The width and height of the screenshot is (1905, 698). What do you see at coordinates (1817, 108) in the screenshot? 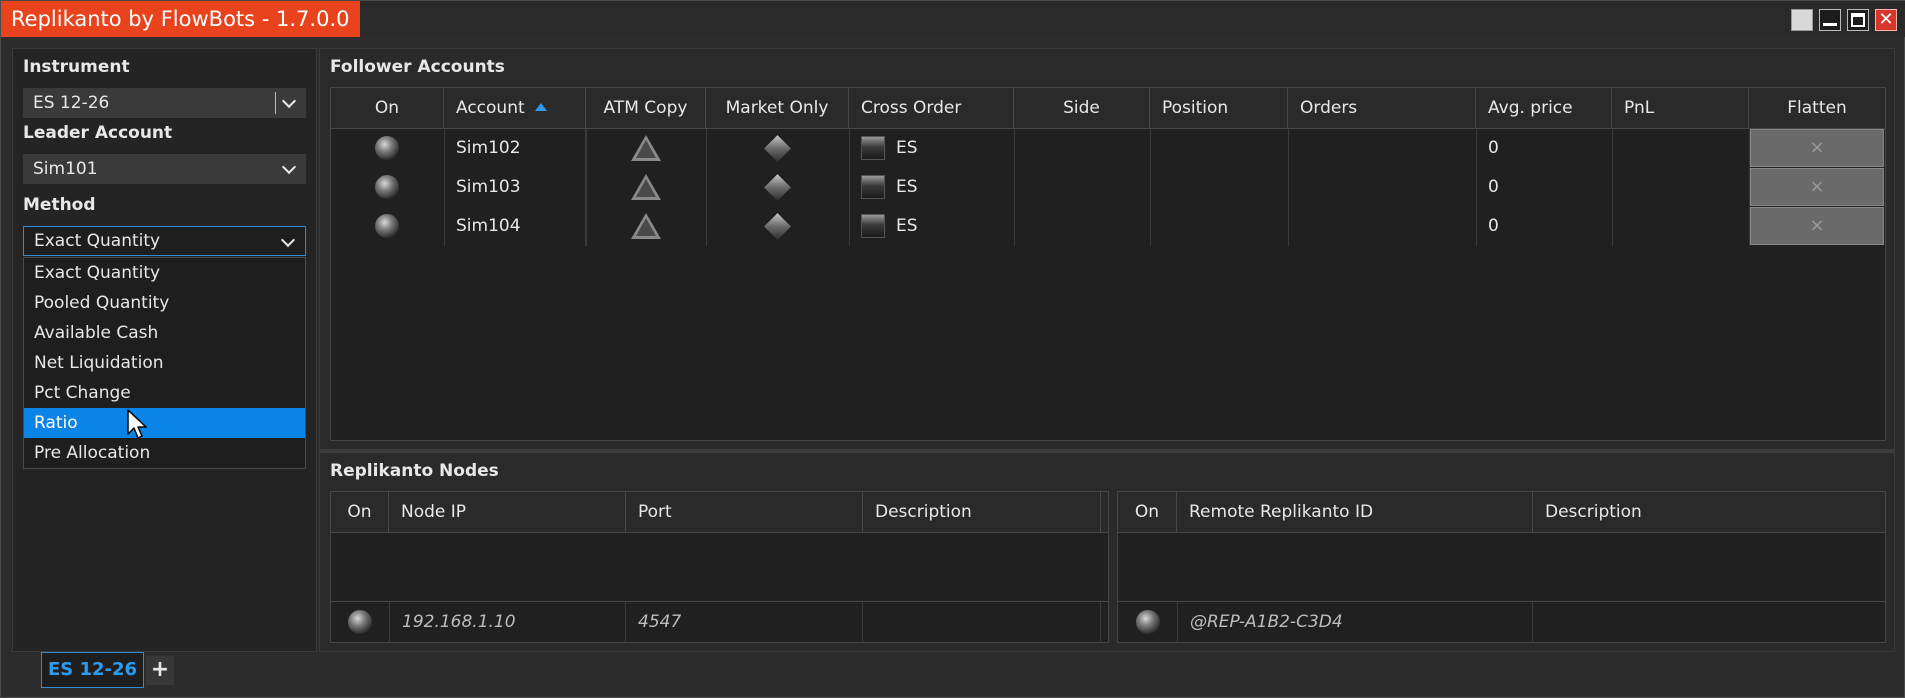
I see `column-header-flatten: Flatten` at bounding box center [1817, 108].